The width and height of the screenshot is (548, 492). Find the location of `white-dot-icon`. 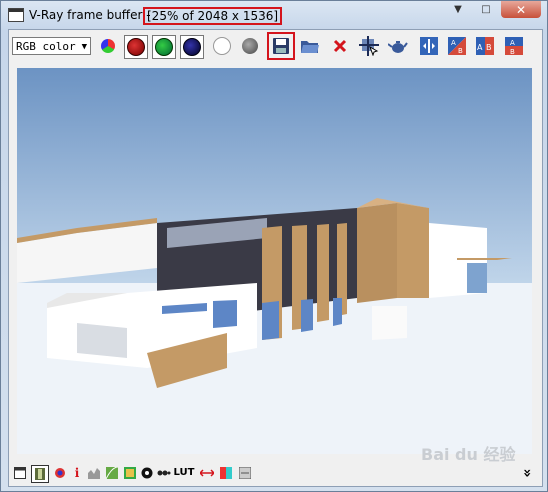

white-dot-icon is located at coordinates (222, 46).